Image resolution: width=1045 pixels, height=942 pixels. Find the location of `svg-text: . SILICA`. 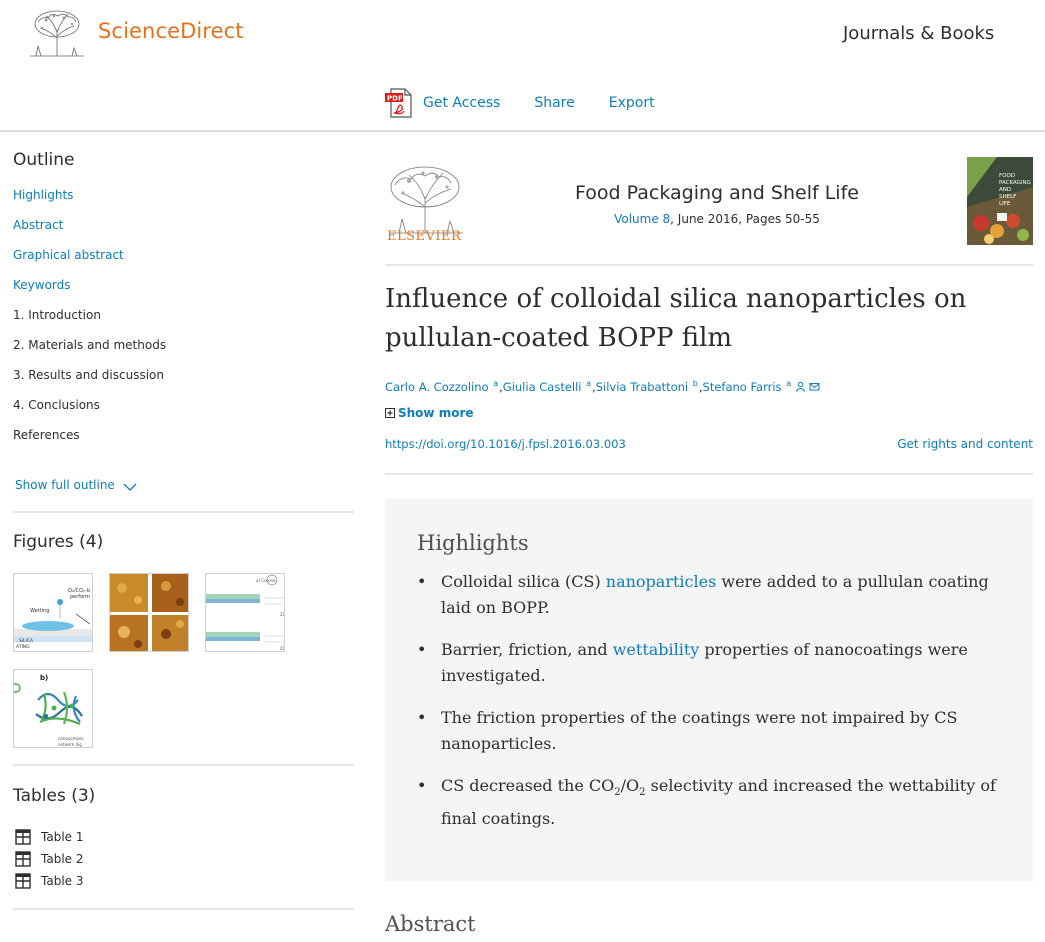

svg-text: . SILICA is located at coordinates (25, 641).